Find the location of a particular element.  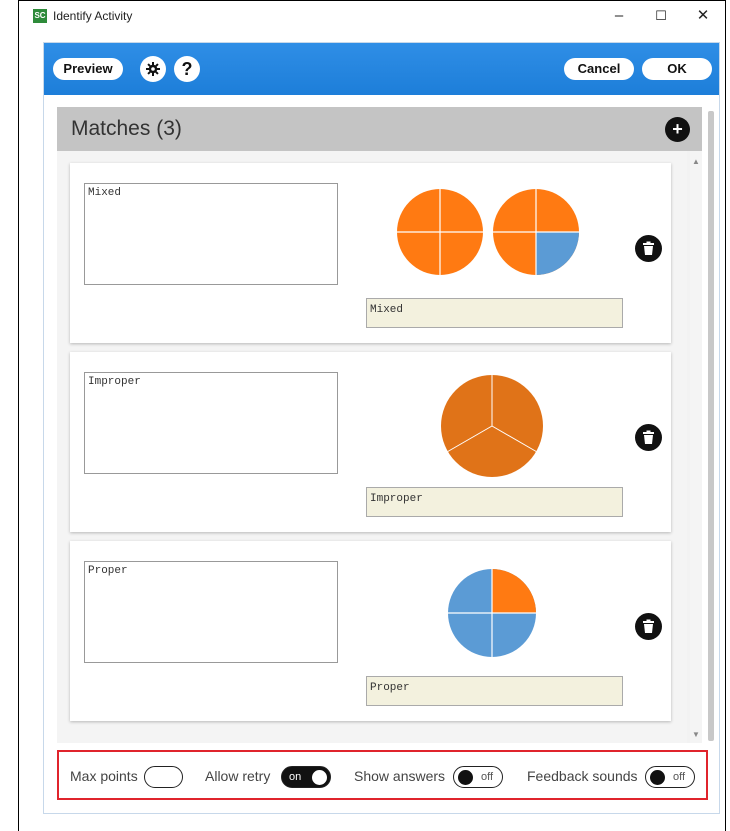

image-label-field: Improper is located at coordinates (494, 502).